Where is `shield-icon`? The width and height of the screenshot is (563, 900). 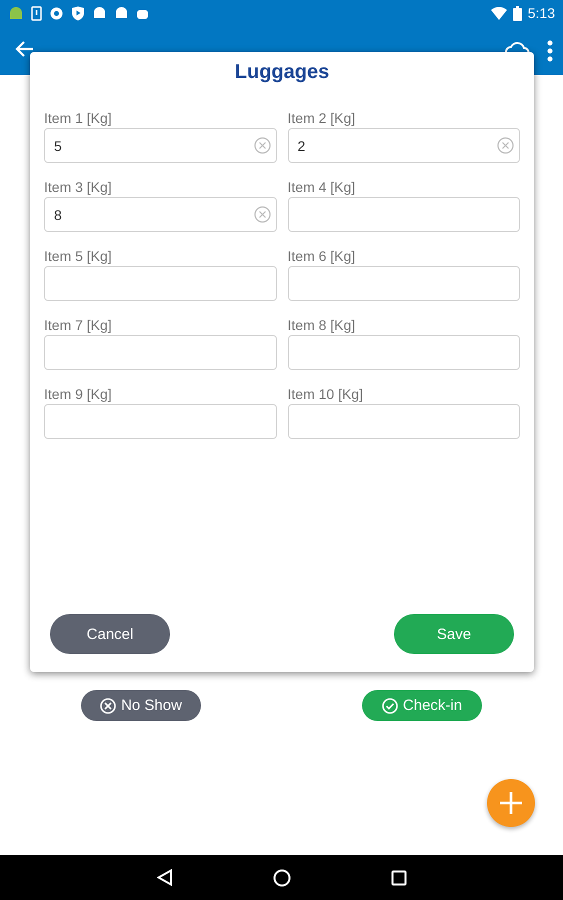
shield-icon is located at coordinates (78, 13).